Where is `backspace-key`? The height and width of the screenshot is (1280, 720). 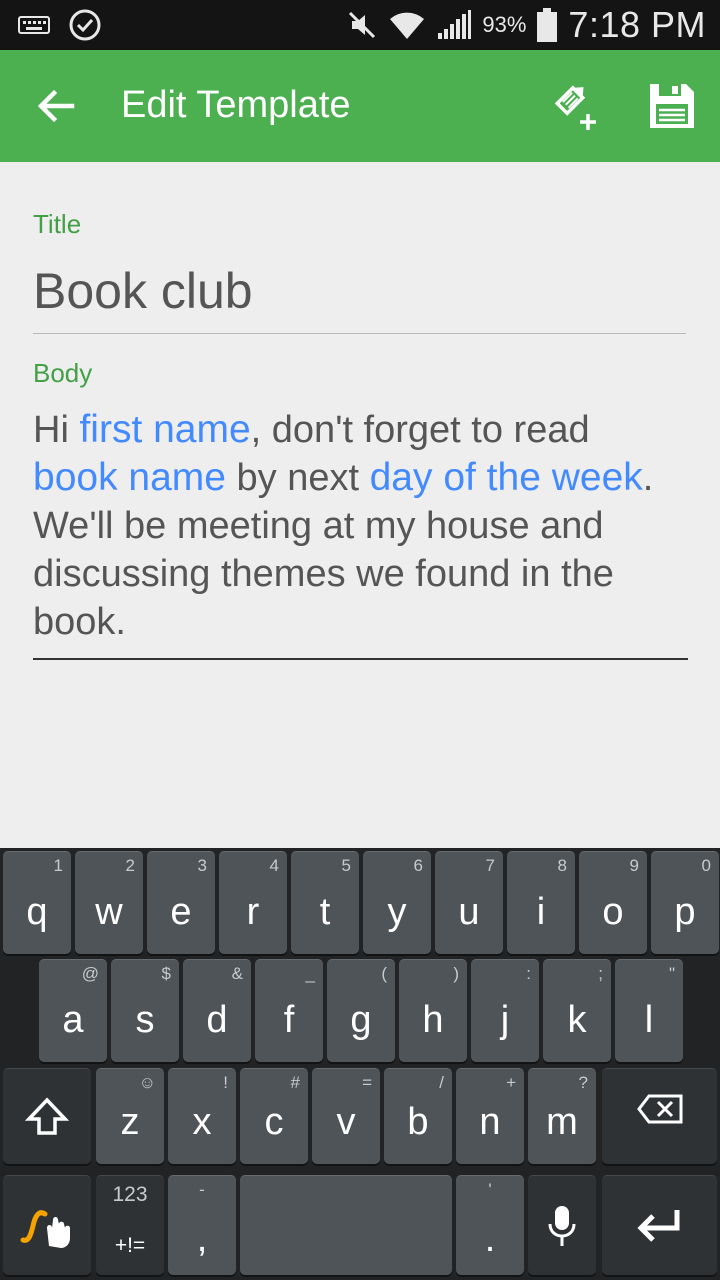 backspace-key is located at coordinates (659, 1116).